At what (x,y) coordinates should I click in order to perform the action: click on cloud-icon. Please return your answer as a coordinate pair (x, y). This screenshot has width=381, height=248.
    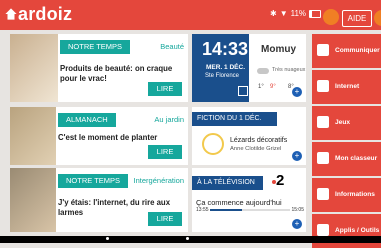
    Looking at the image, I should click on (263, 71).